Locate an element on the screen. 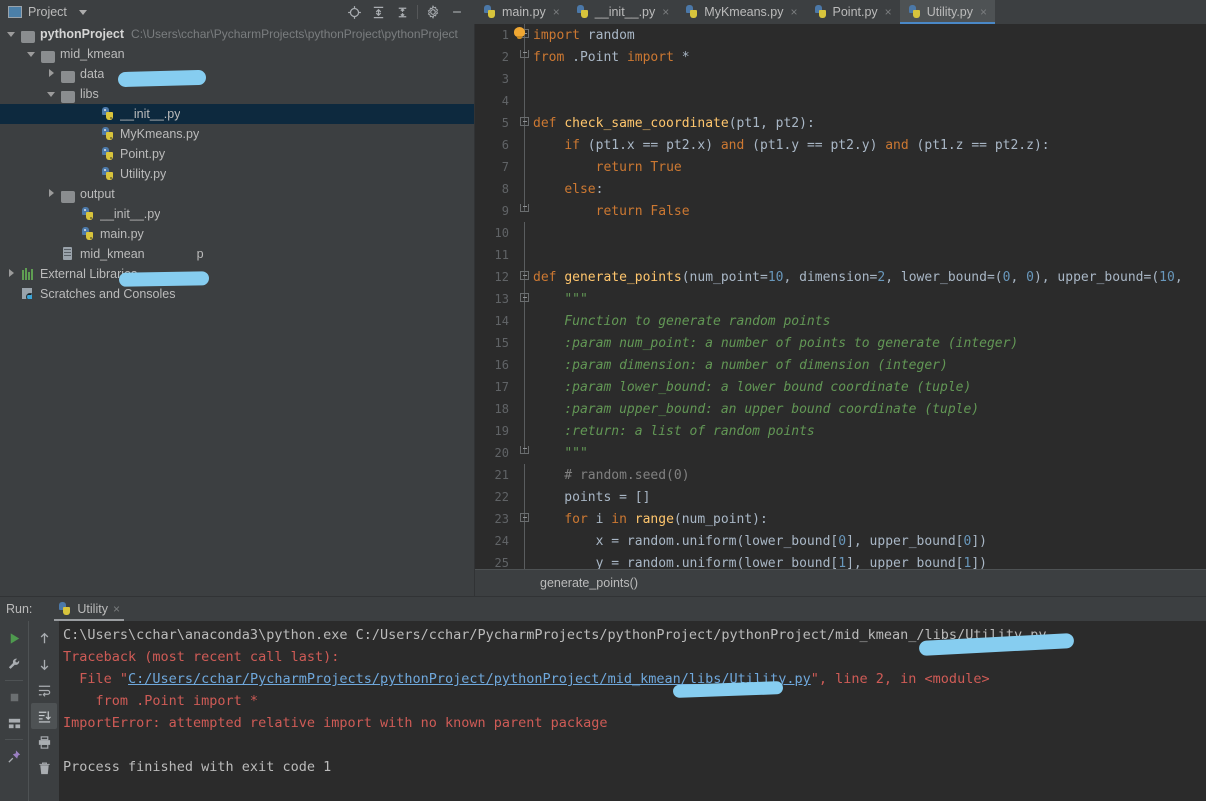 The width and height of the screenshot is (1206, 801). code-line: 7 return True is located at coordinates (840, 167).